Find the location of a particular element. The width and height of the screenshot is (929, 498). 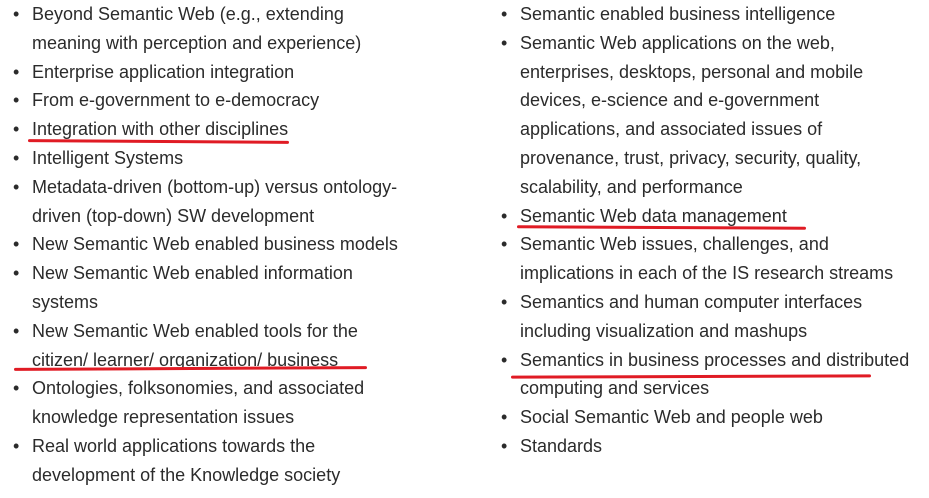

list-item: • Enterprise application integration is located at coordinates (210, 72).